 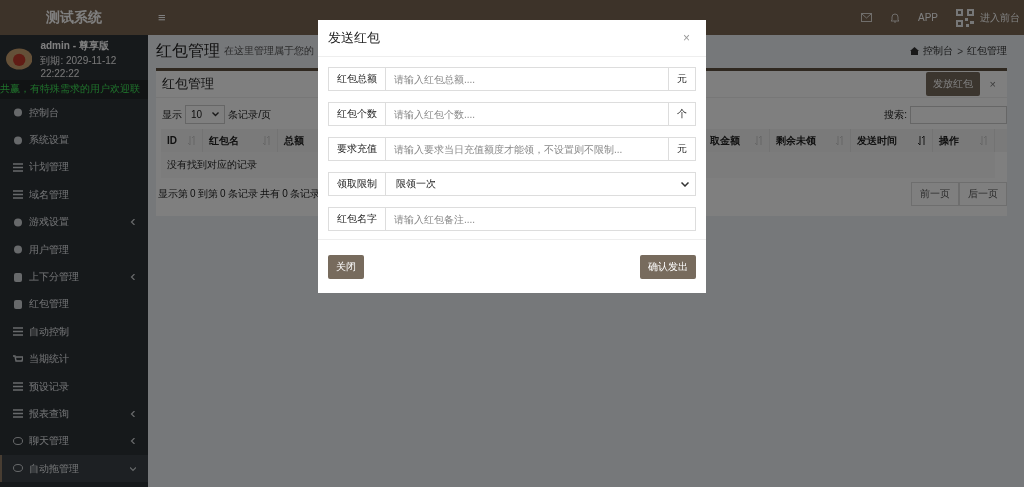 What do you see at coordinates (668, 266) in the screenshot?
I see `confirm-button: 确认发出` at bounding box center [668, 266].